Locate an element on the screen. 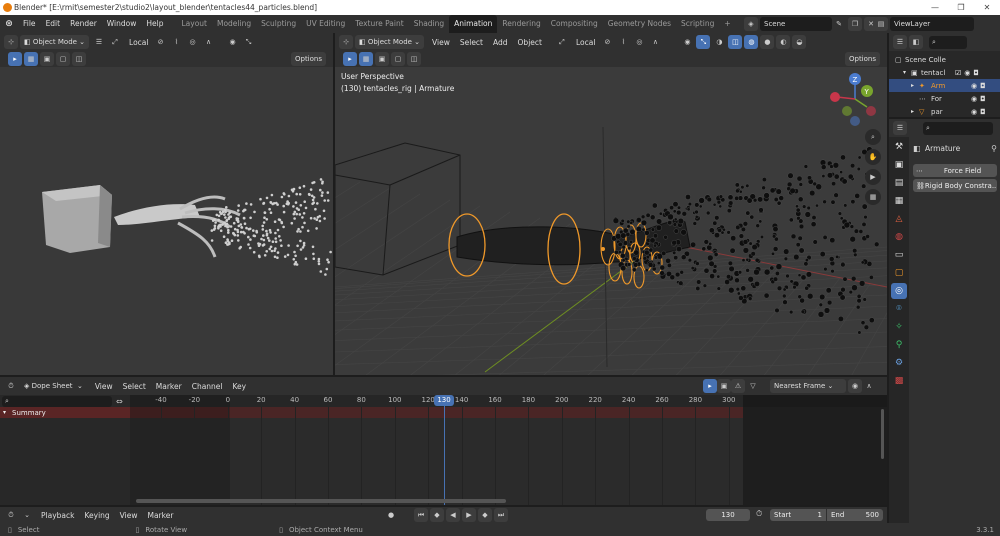 The height and width of the screenshot is (536, 1000). tab-layout: Layout is located at coordinates (194, 24).